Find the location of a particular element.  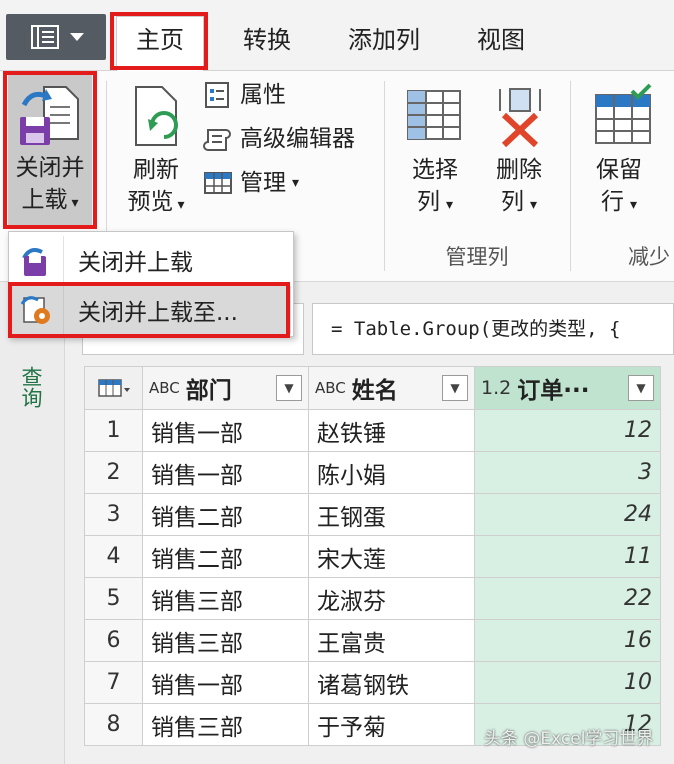

table-row: 3 销售二部 王钢蛋 24 is located at coordinates (372, 514).